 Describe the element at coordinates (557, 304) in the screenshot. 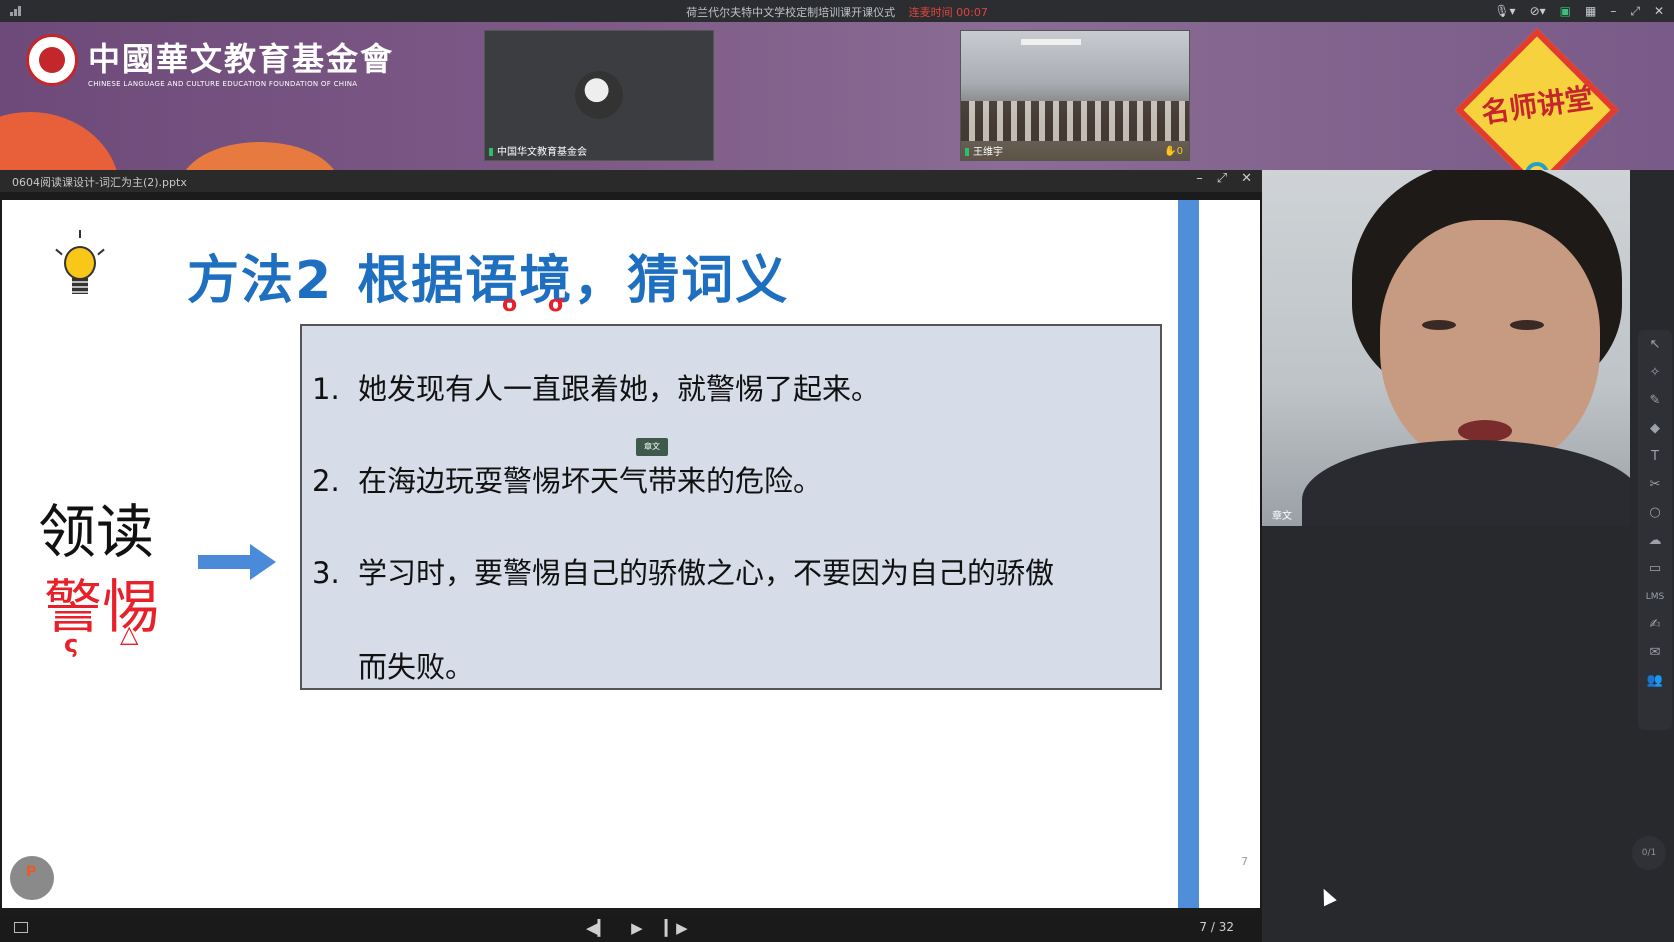

I see `annotation-mark: σ` at that location.